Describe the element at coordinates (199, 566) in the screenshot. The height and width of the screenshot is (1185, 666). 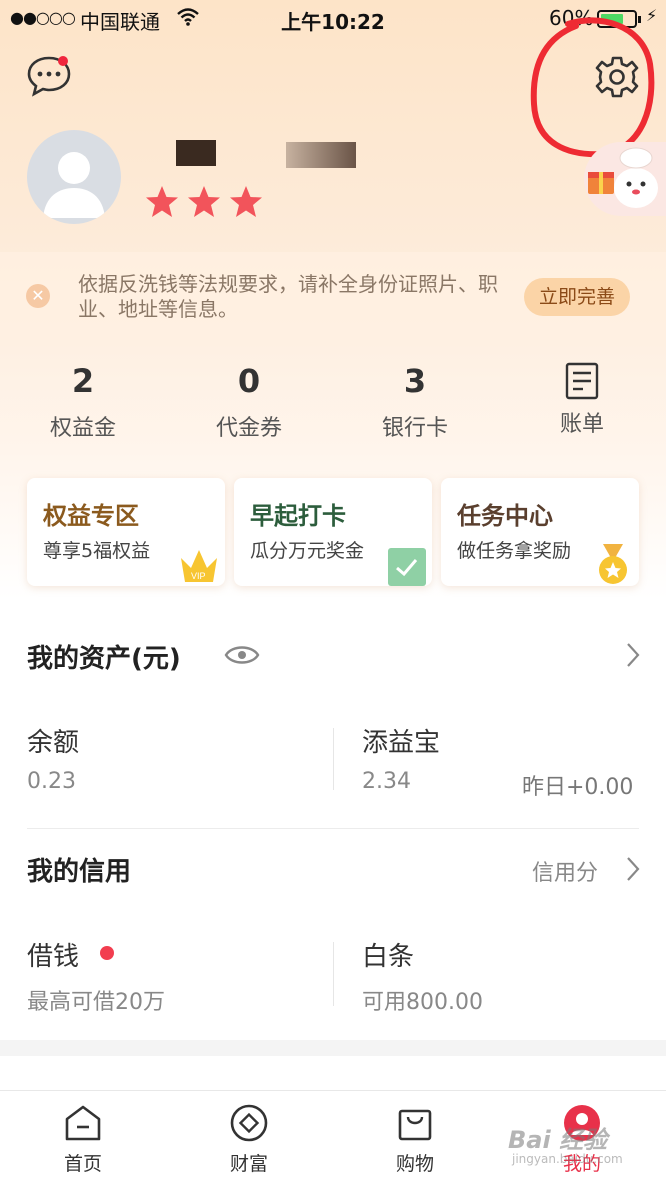
I see `crown-icon: VIP` at that location.